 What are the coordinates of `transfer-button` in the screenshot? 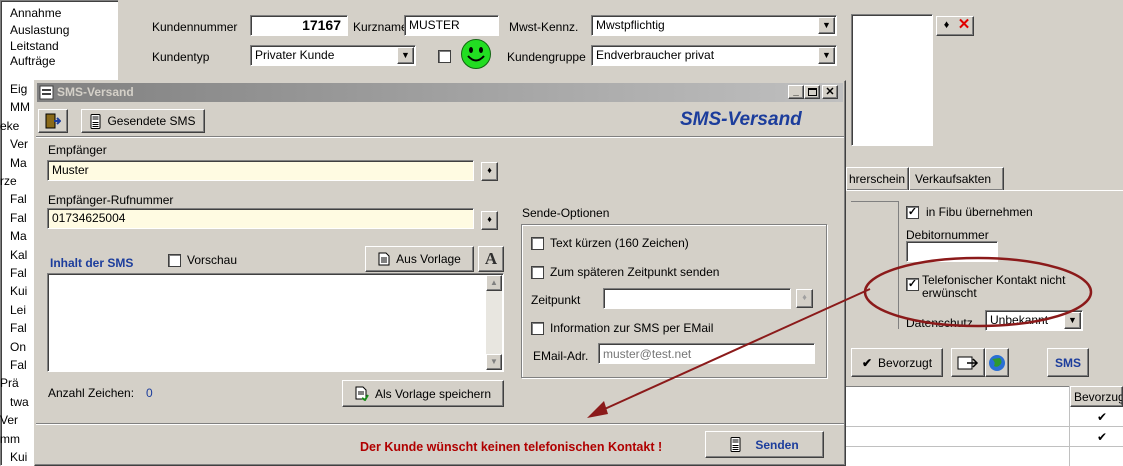 It's located at (968, 362).